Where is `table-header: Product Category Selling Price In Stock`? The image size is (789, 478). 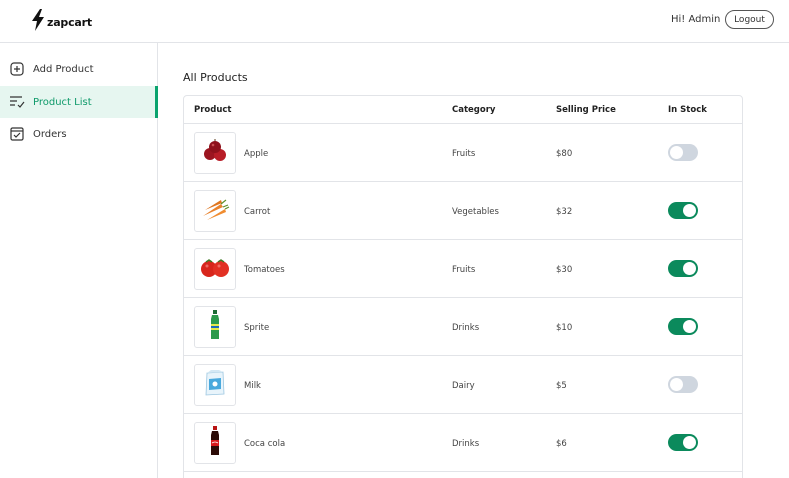 table-header: Product Category Selling Price In Stock is located at coordinates (463, 110).